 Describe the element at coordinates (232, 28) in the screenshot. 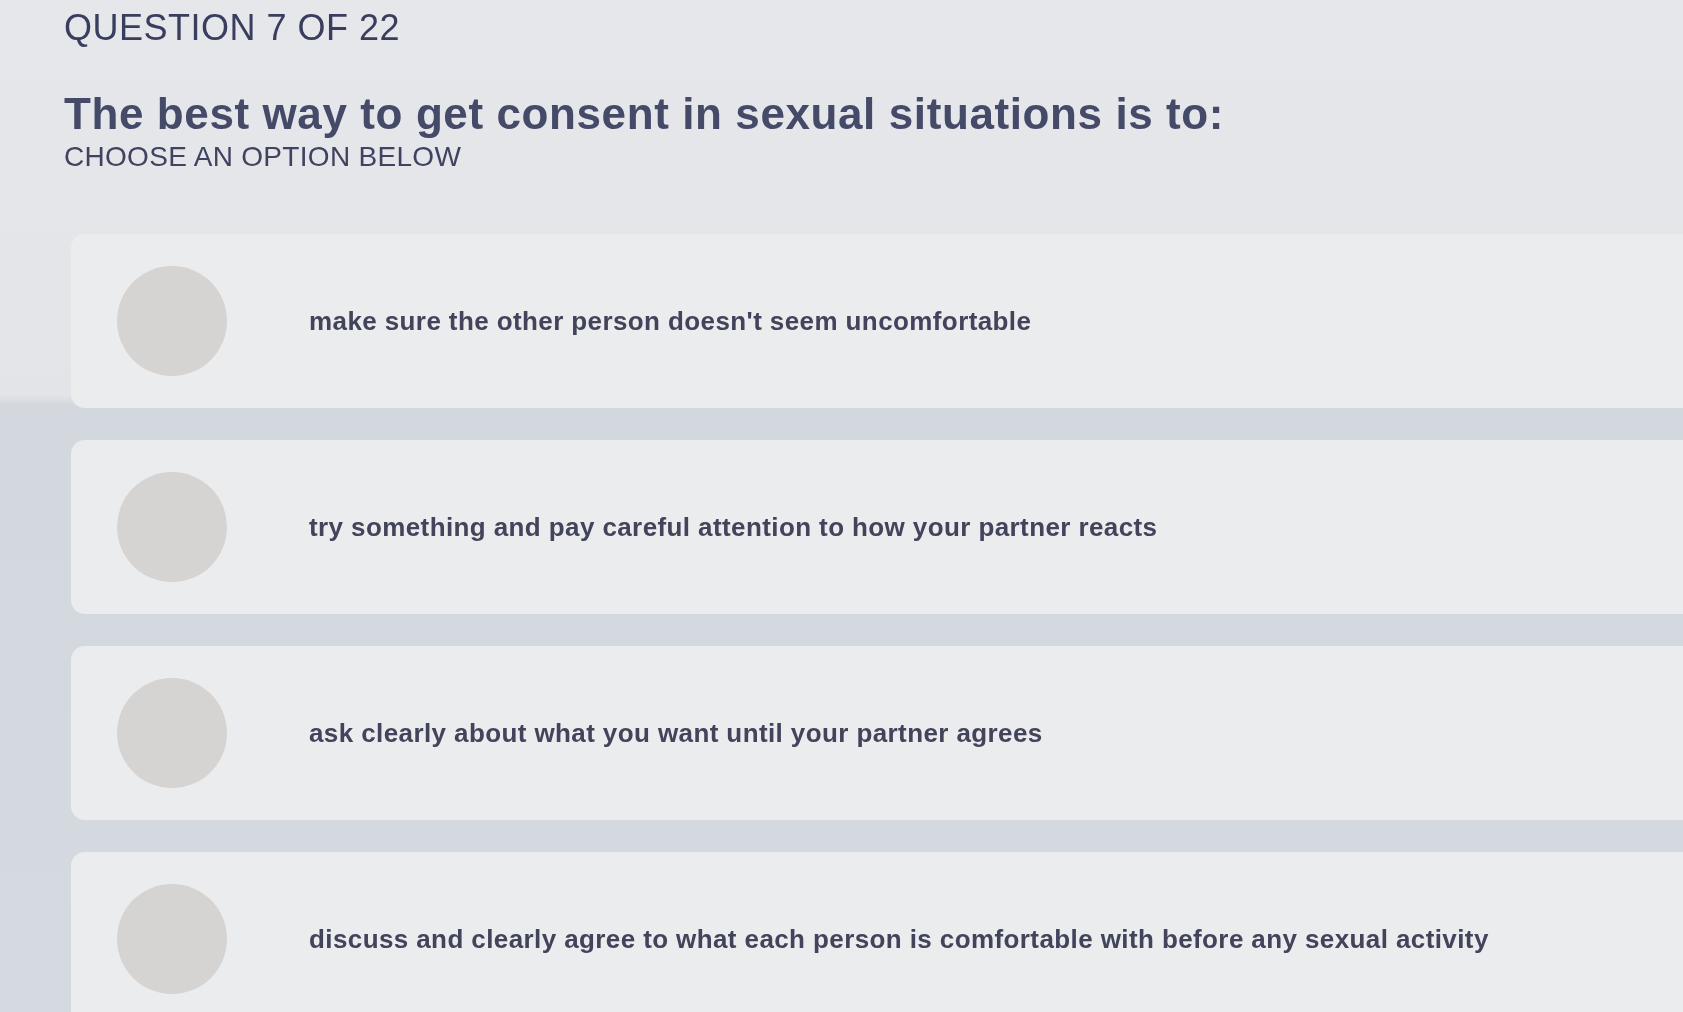

I see `question-counter: QUESTION 7 OF 22` at that location.